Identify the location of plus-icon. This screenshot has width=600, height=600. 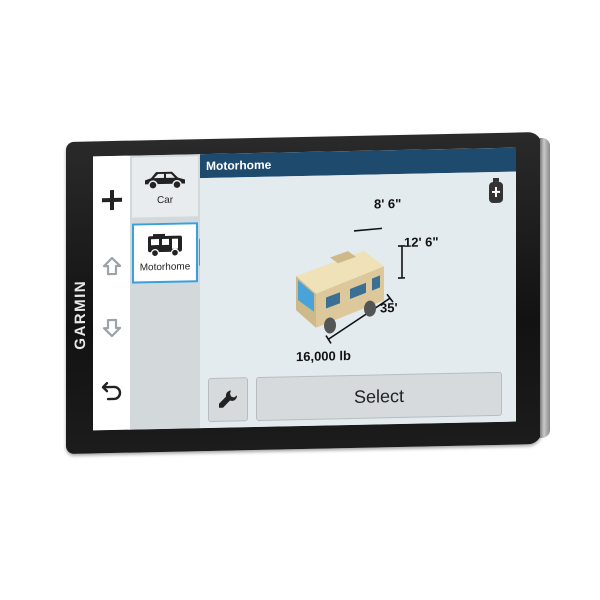
(111, 200).